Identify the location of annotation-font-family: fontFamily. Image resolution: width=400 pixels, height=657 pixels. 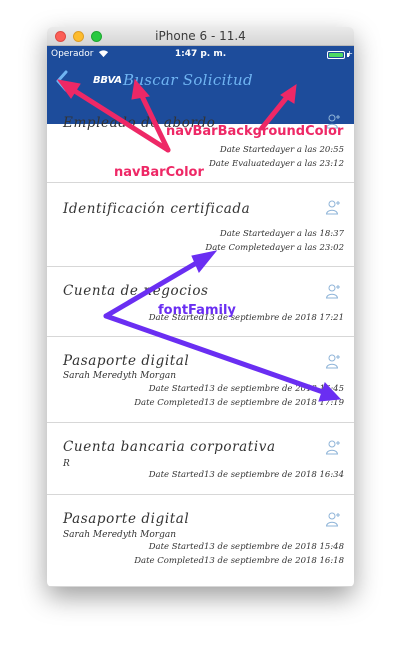
(197, 310).